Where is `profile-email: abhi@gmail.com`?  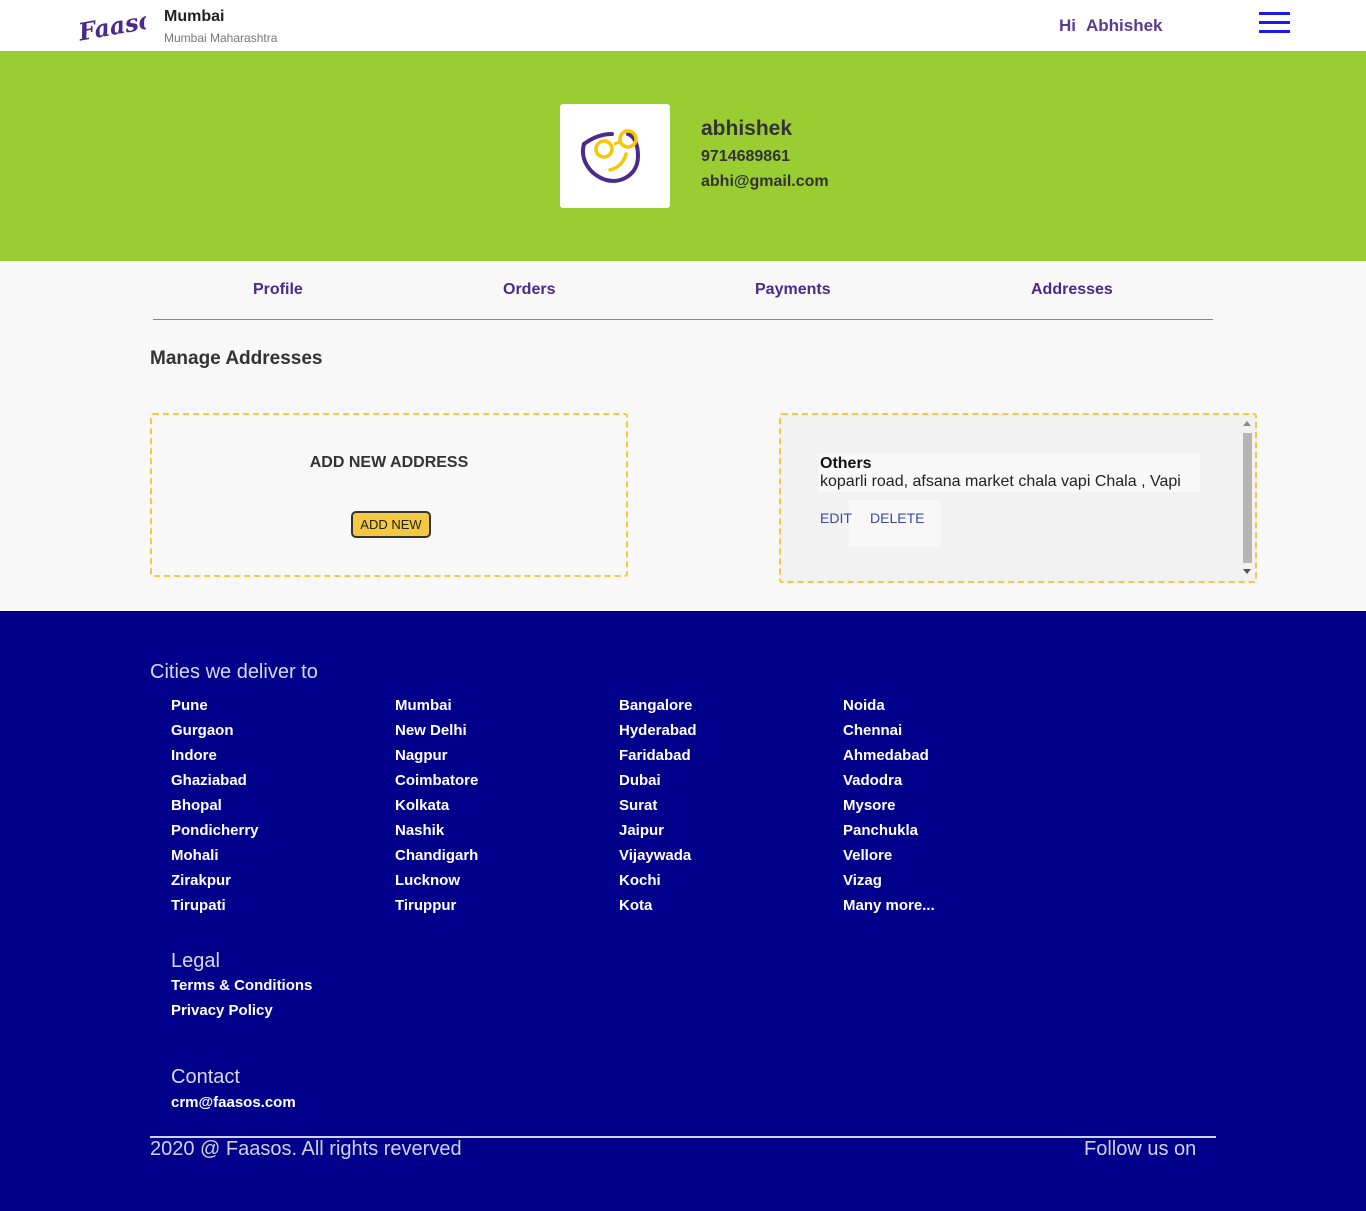 profile-email: abhi@gmail.com is located at coordinates (765, 181).